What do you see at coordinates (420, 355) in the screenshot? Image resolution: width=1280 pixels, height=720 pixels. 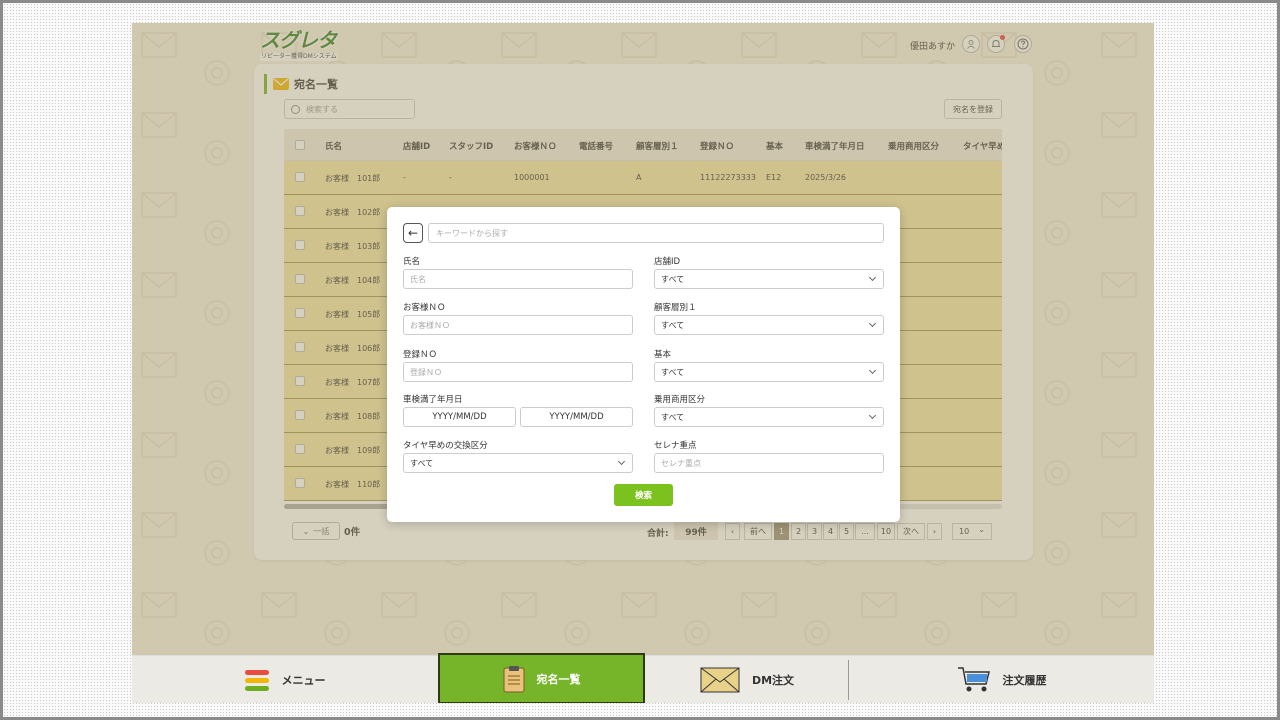 I see `reg-no-label: 登録ＮＯ` at bounding box center [420, 355].